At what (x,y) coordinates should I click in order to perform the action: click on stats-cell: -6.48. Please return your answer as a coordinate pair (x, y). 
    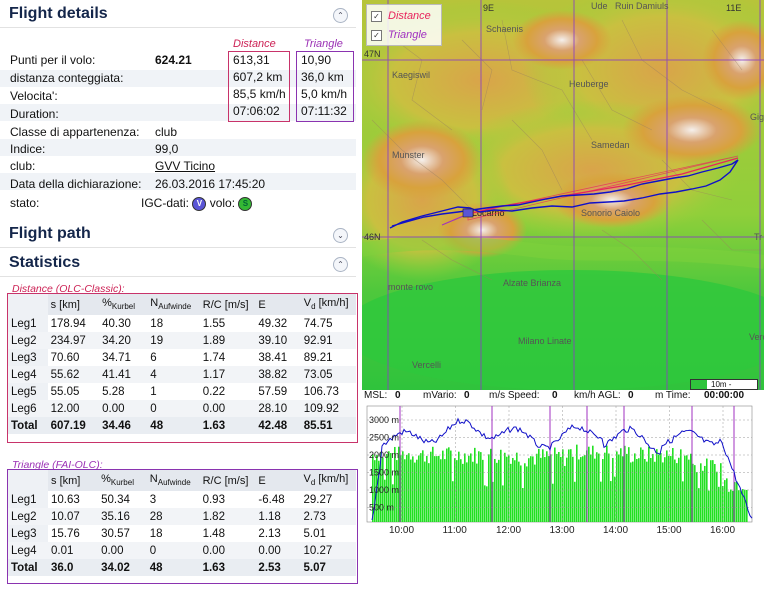
    Looking at the image, I should click on (271, 499).